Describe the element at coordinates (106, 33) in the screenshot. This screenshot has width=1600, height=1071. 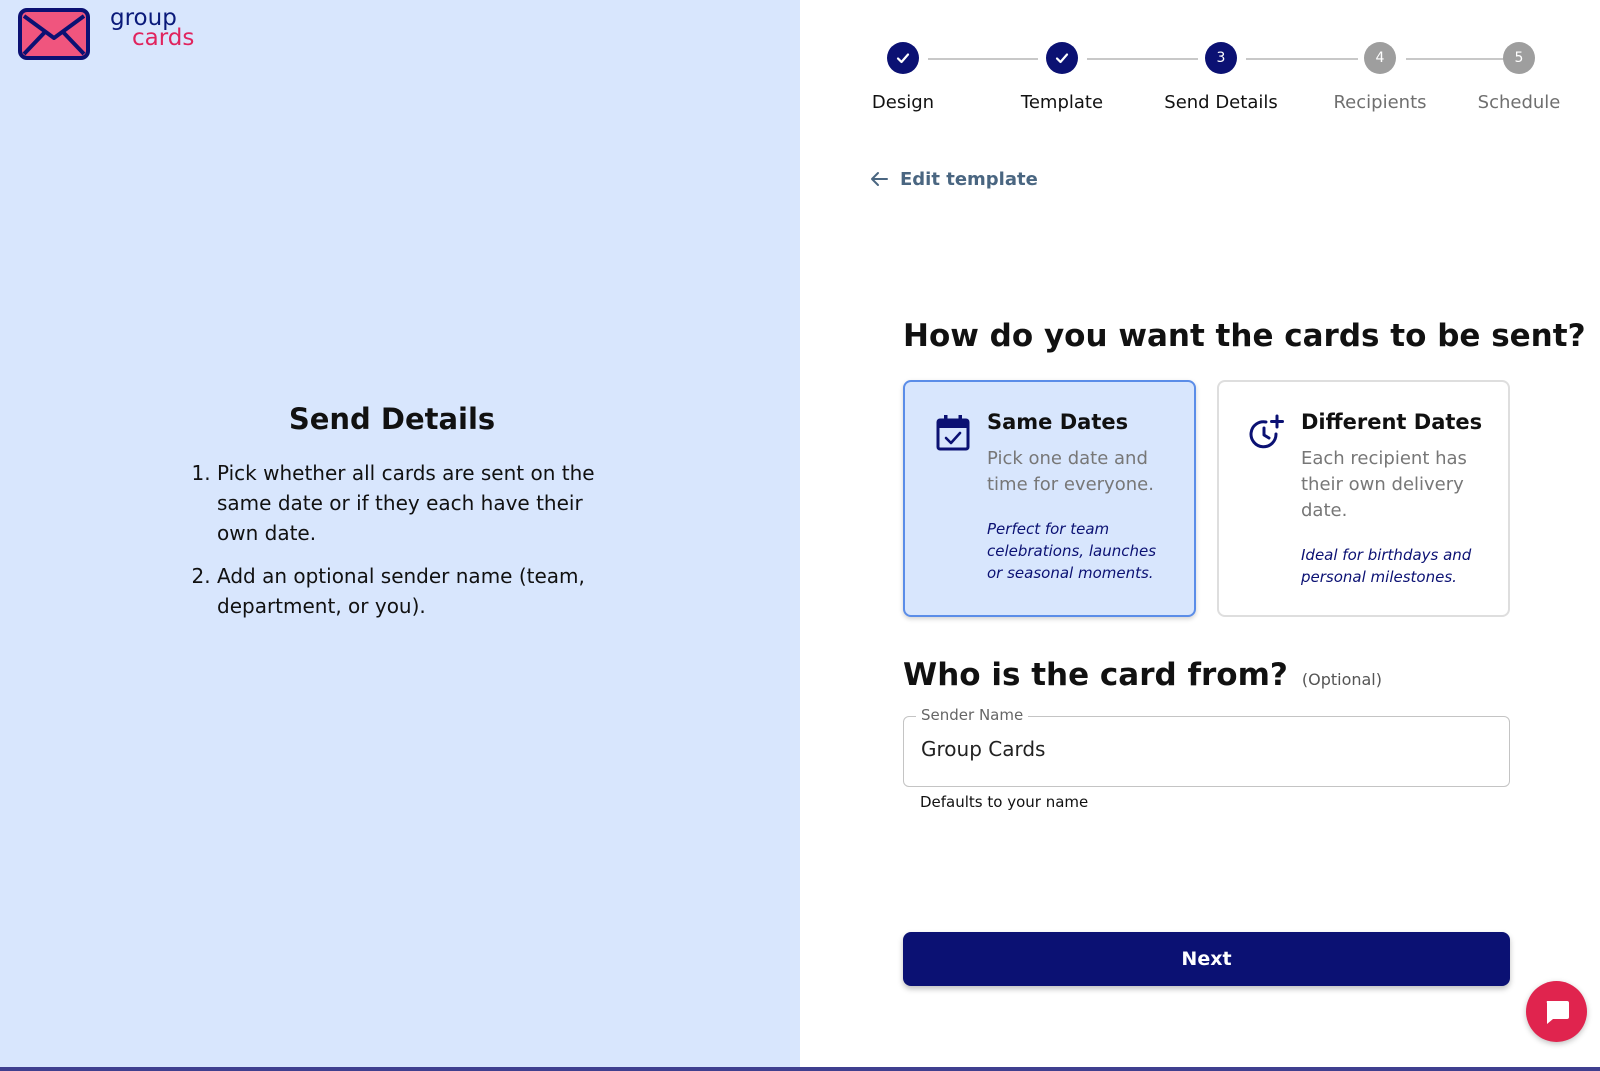
I see `logo: group cards` at that location.